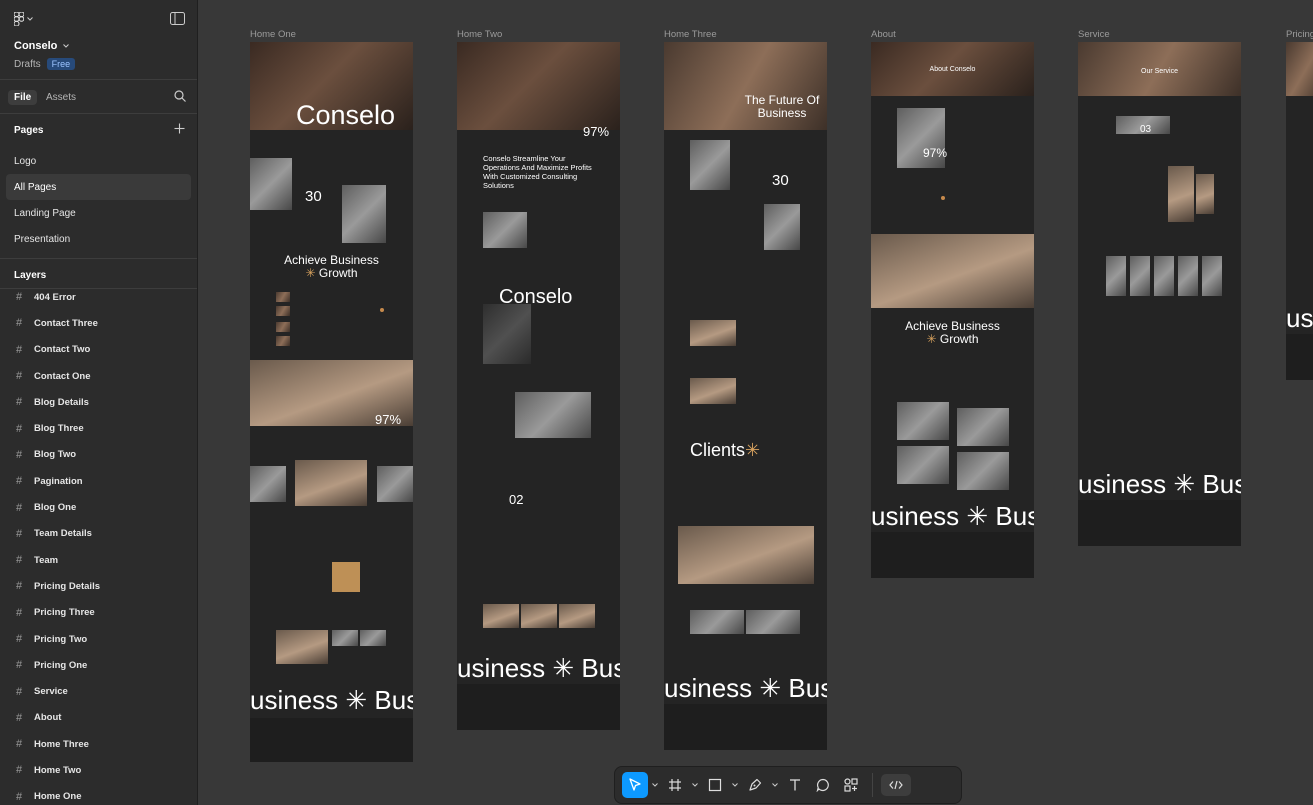  What do you see at coordinates (98, 534) in the screenshot?
I see `layer-item-team-details: # Team Details` at bounding box center [98, 534].